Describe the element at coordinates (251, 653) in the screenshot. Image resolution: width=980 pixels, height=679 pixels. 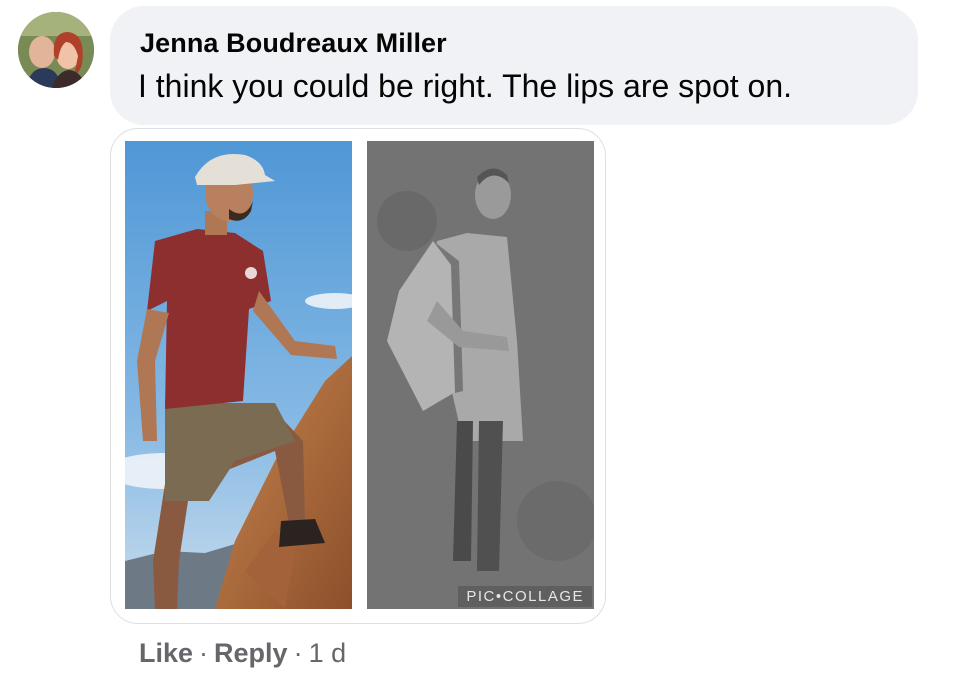
I see `reply-button: Reply` at that location.